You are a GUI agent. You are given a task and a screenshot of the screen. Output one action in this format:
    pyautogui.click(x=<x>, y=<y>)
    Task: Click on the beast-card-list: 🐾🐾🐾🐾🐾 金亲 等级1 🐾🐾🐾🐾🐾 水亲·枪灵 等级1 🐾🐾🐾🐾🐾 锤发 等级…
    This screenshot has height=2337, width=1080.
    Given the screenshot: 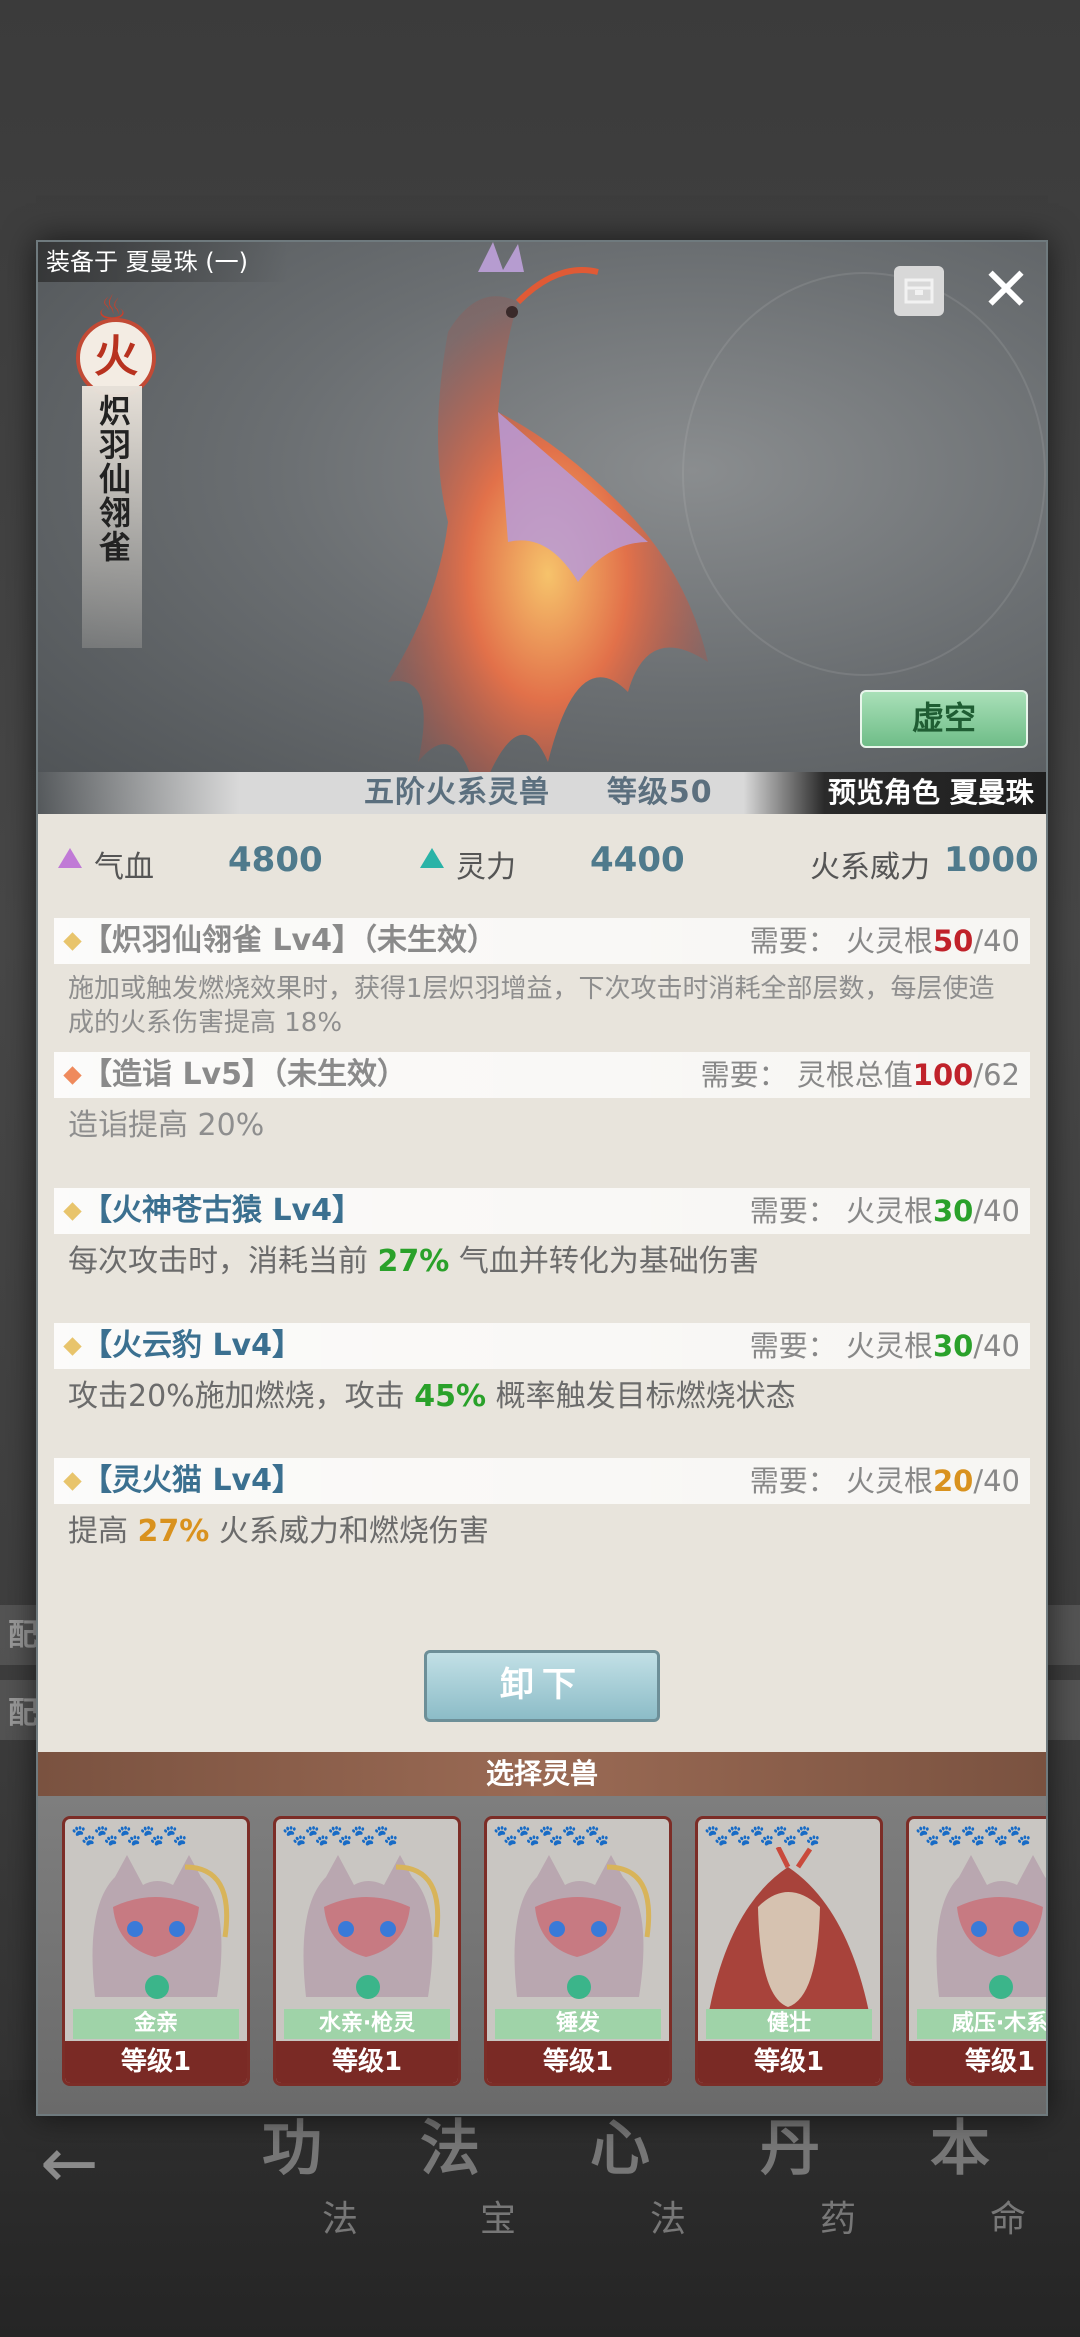 What is the action you would take?
    pyautogui.click(x=542, y=1955)
    